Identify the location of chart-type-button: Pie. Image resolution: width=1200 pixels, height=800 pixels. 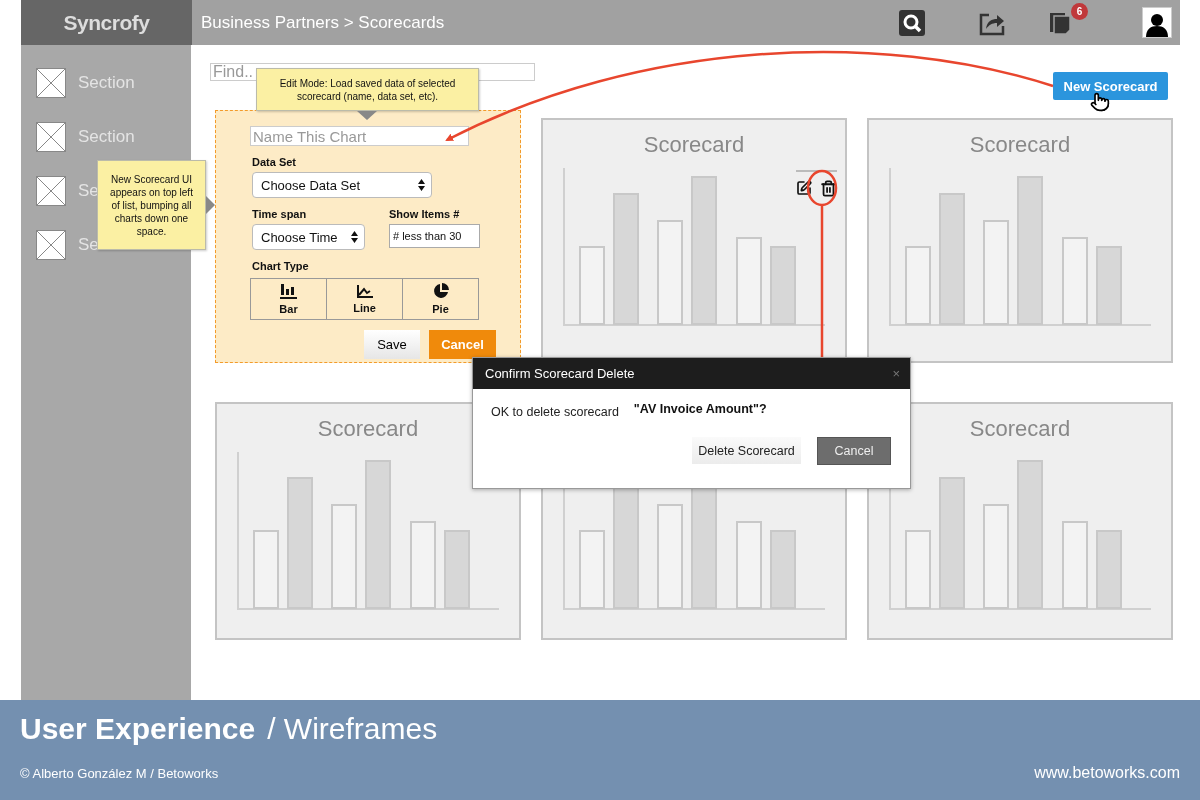
(440, 299).